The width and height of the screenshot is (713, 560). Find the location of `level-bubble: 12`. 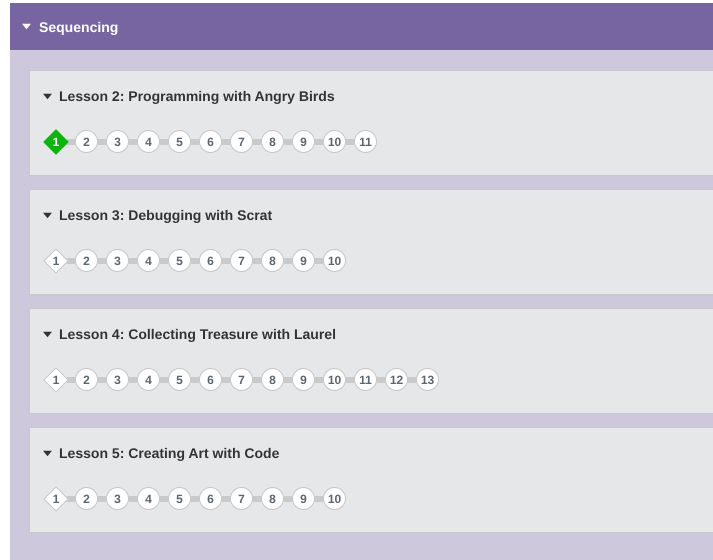

level-bubble: 12 is located at coordinates (396, 379).